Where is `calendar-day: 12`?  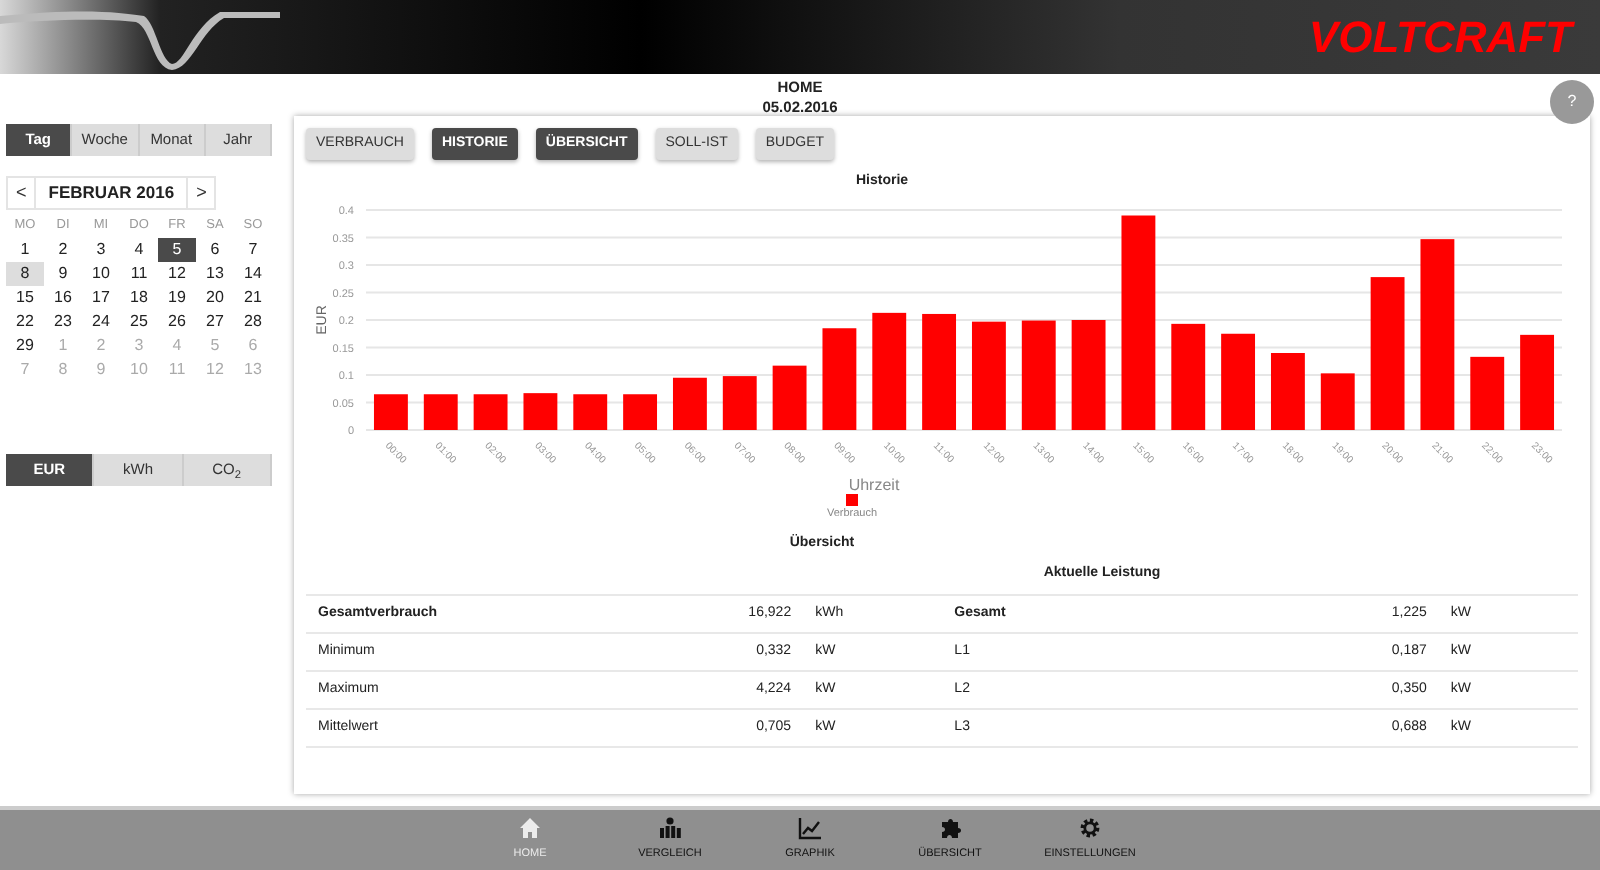 calendar-day: 12 is located at coordinates (177, 274).